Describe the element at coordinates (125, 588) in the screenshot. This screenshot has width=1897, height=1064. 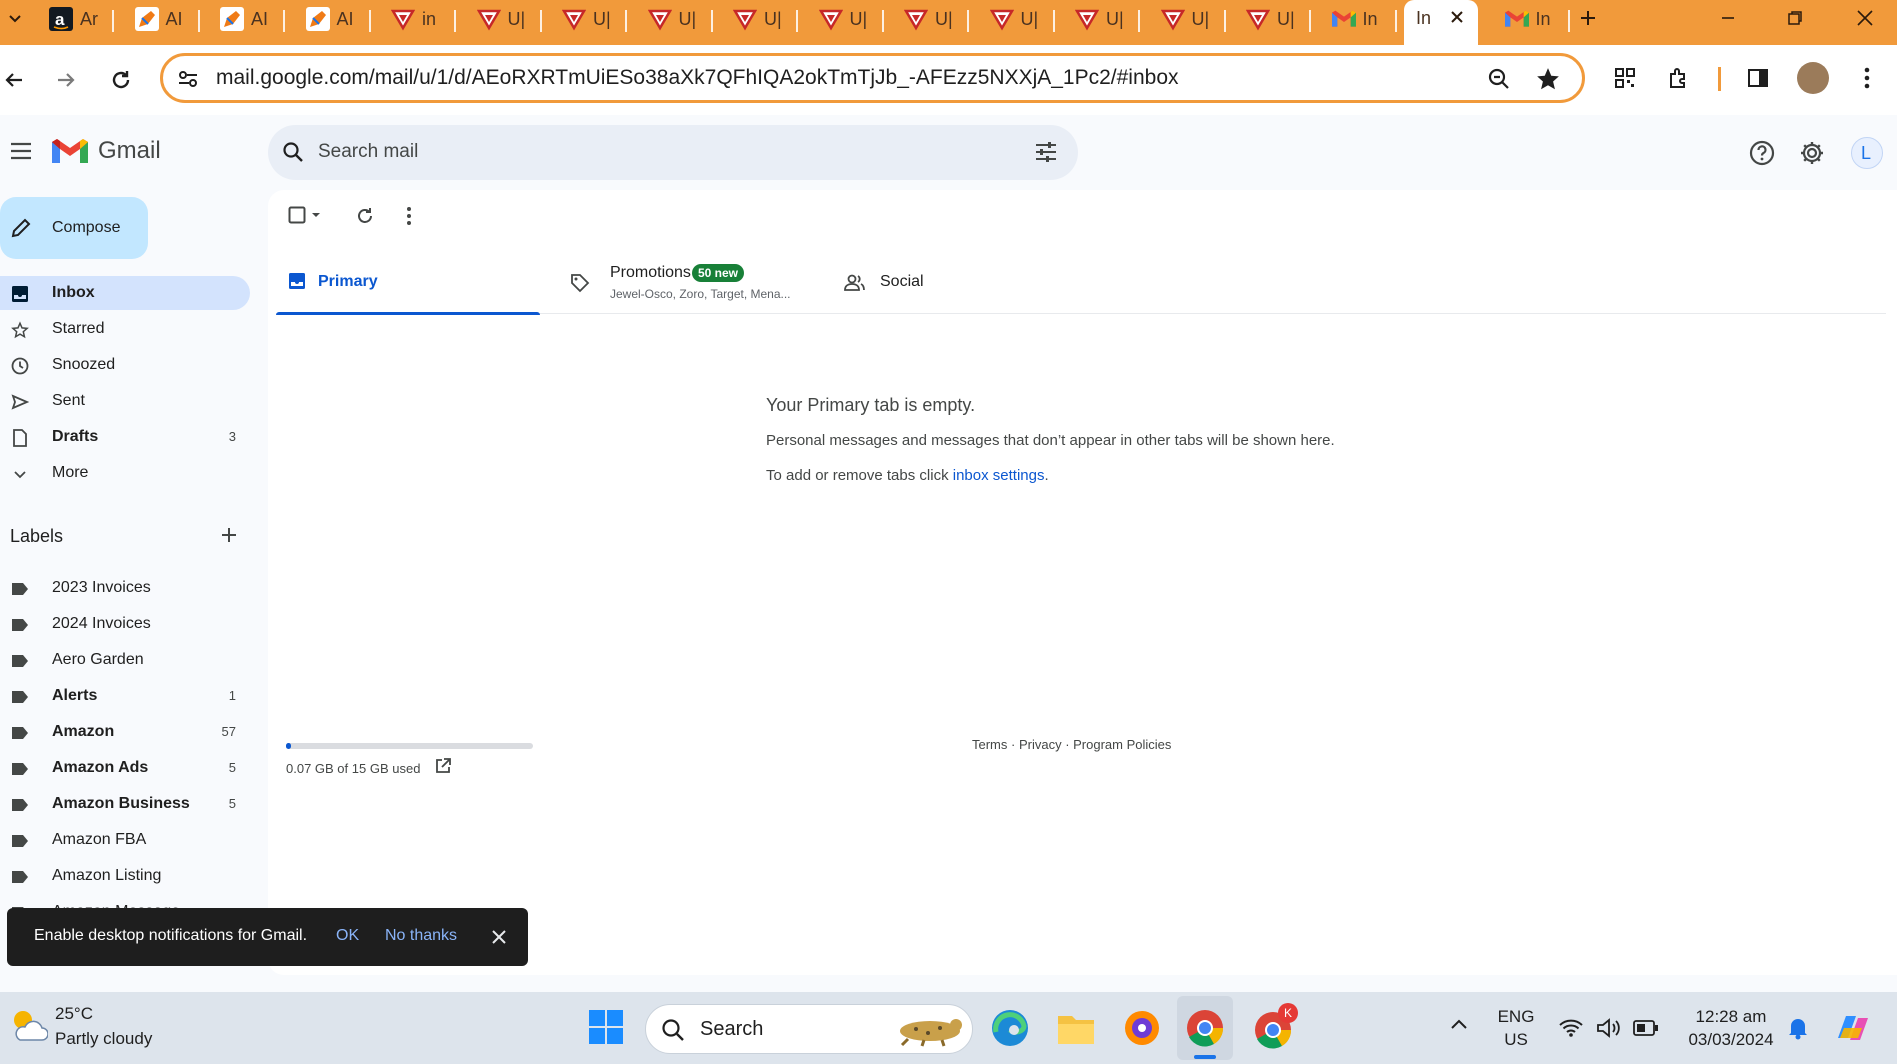
I see `label-item: 2023 Invoices` at that location.